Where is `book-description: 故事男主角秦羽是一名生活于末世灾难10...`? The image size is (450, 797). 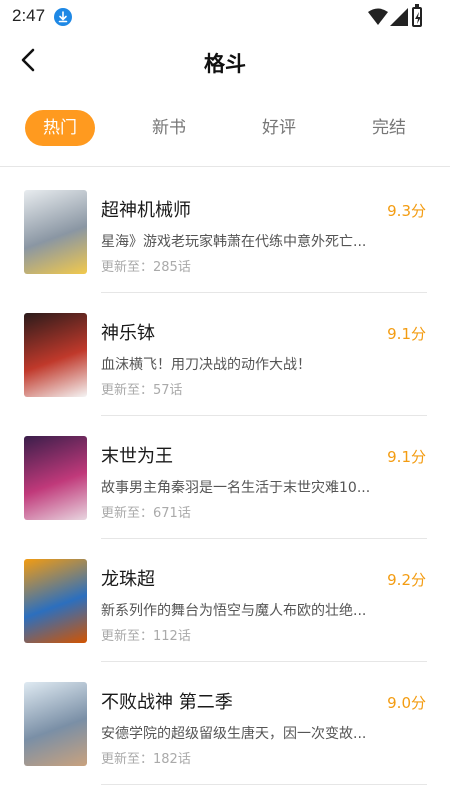
book-description: 故事男主角秦羽是一名生活于末世灾难10... is located at coordinates (236, 488).